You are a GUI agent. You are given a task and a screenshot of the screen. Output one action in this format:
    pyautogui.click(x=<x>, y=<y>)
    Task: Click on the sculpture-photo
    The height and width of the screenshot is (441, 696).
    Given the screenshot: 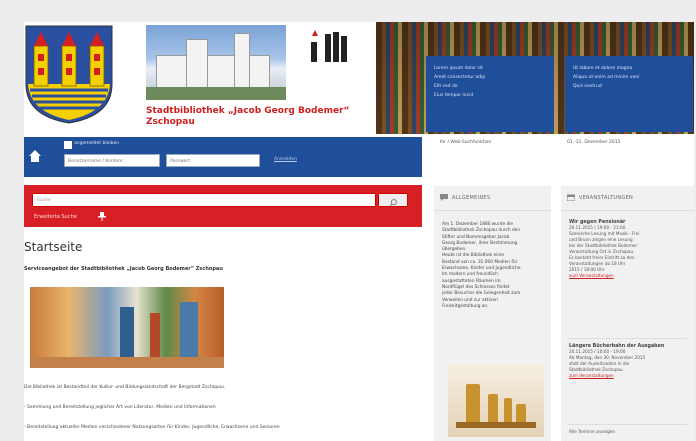 What is the action you would take?
    pyautogui.click(x=496, y=400)
    